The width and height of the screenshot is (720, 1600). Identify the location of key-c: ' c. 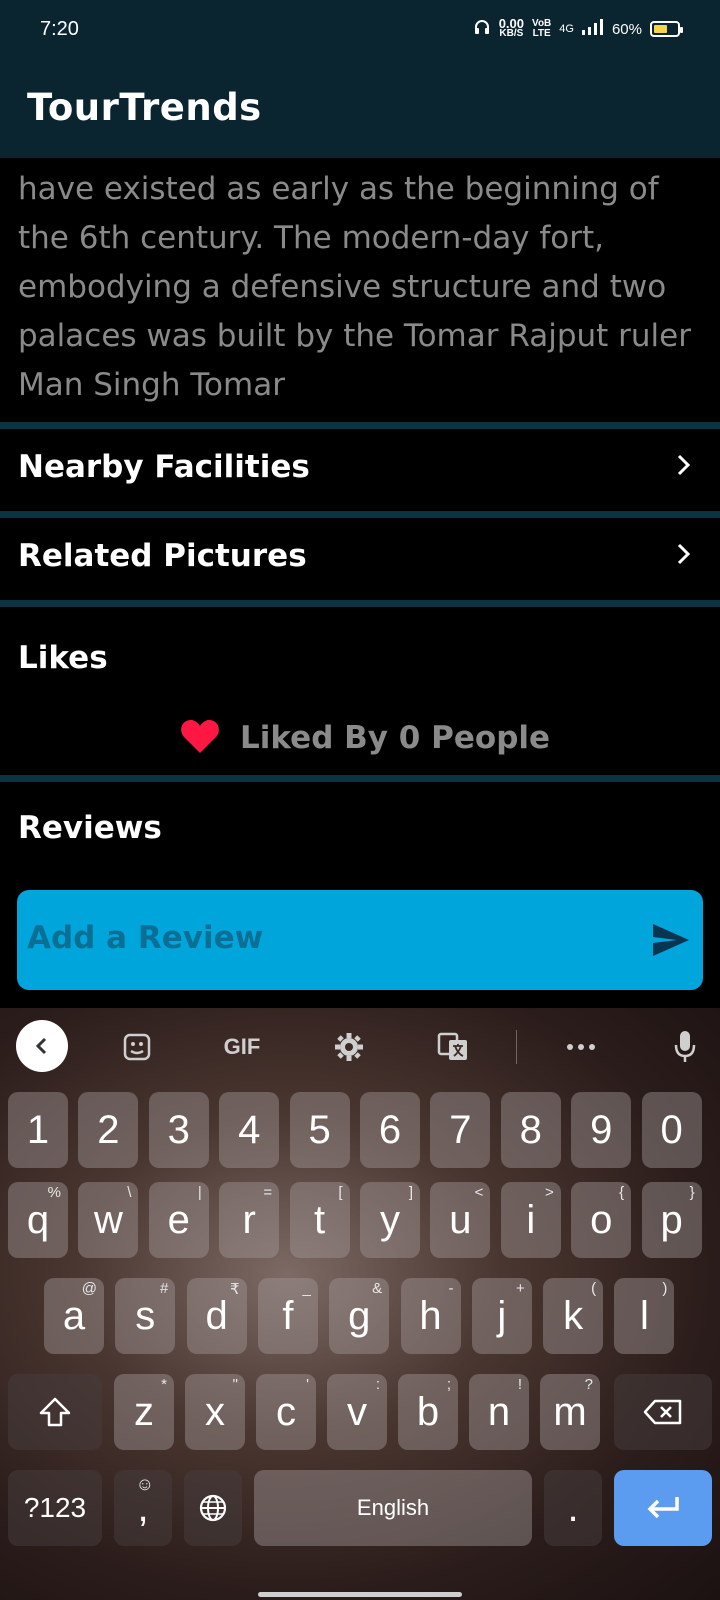
(286, 1412).